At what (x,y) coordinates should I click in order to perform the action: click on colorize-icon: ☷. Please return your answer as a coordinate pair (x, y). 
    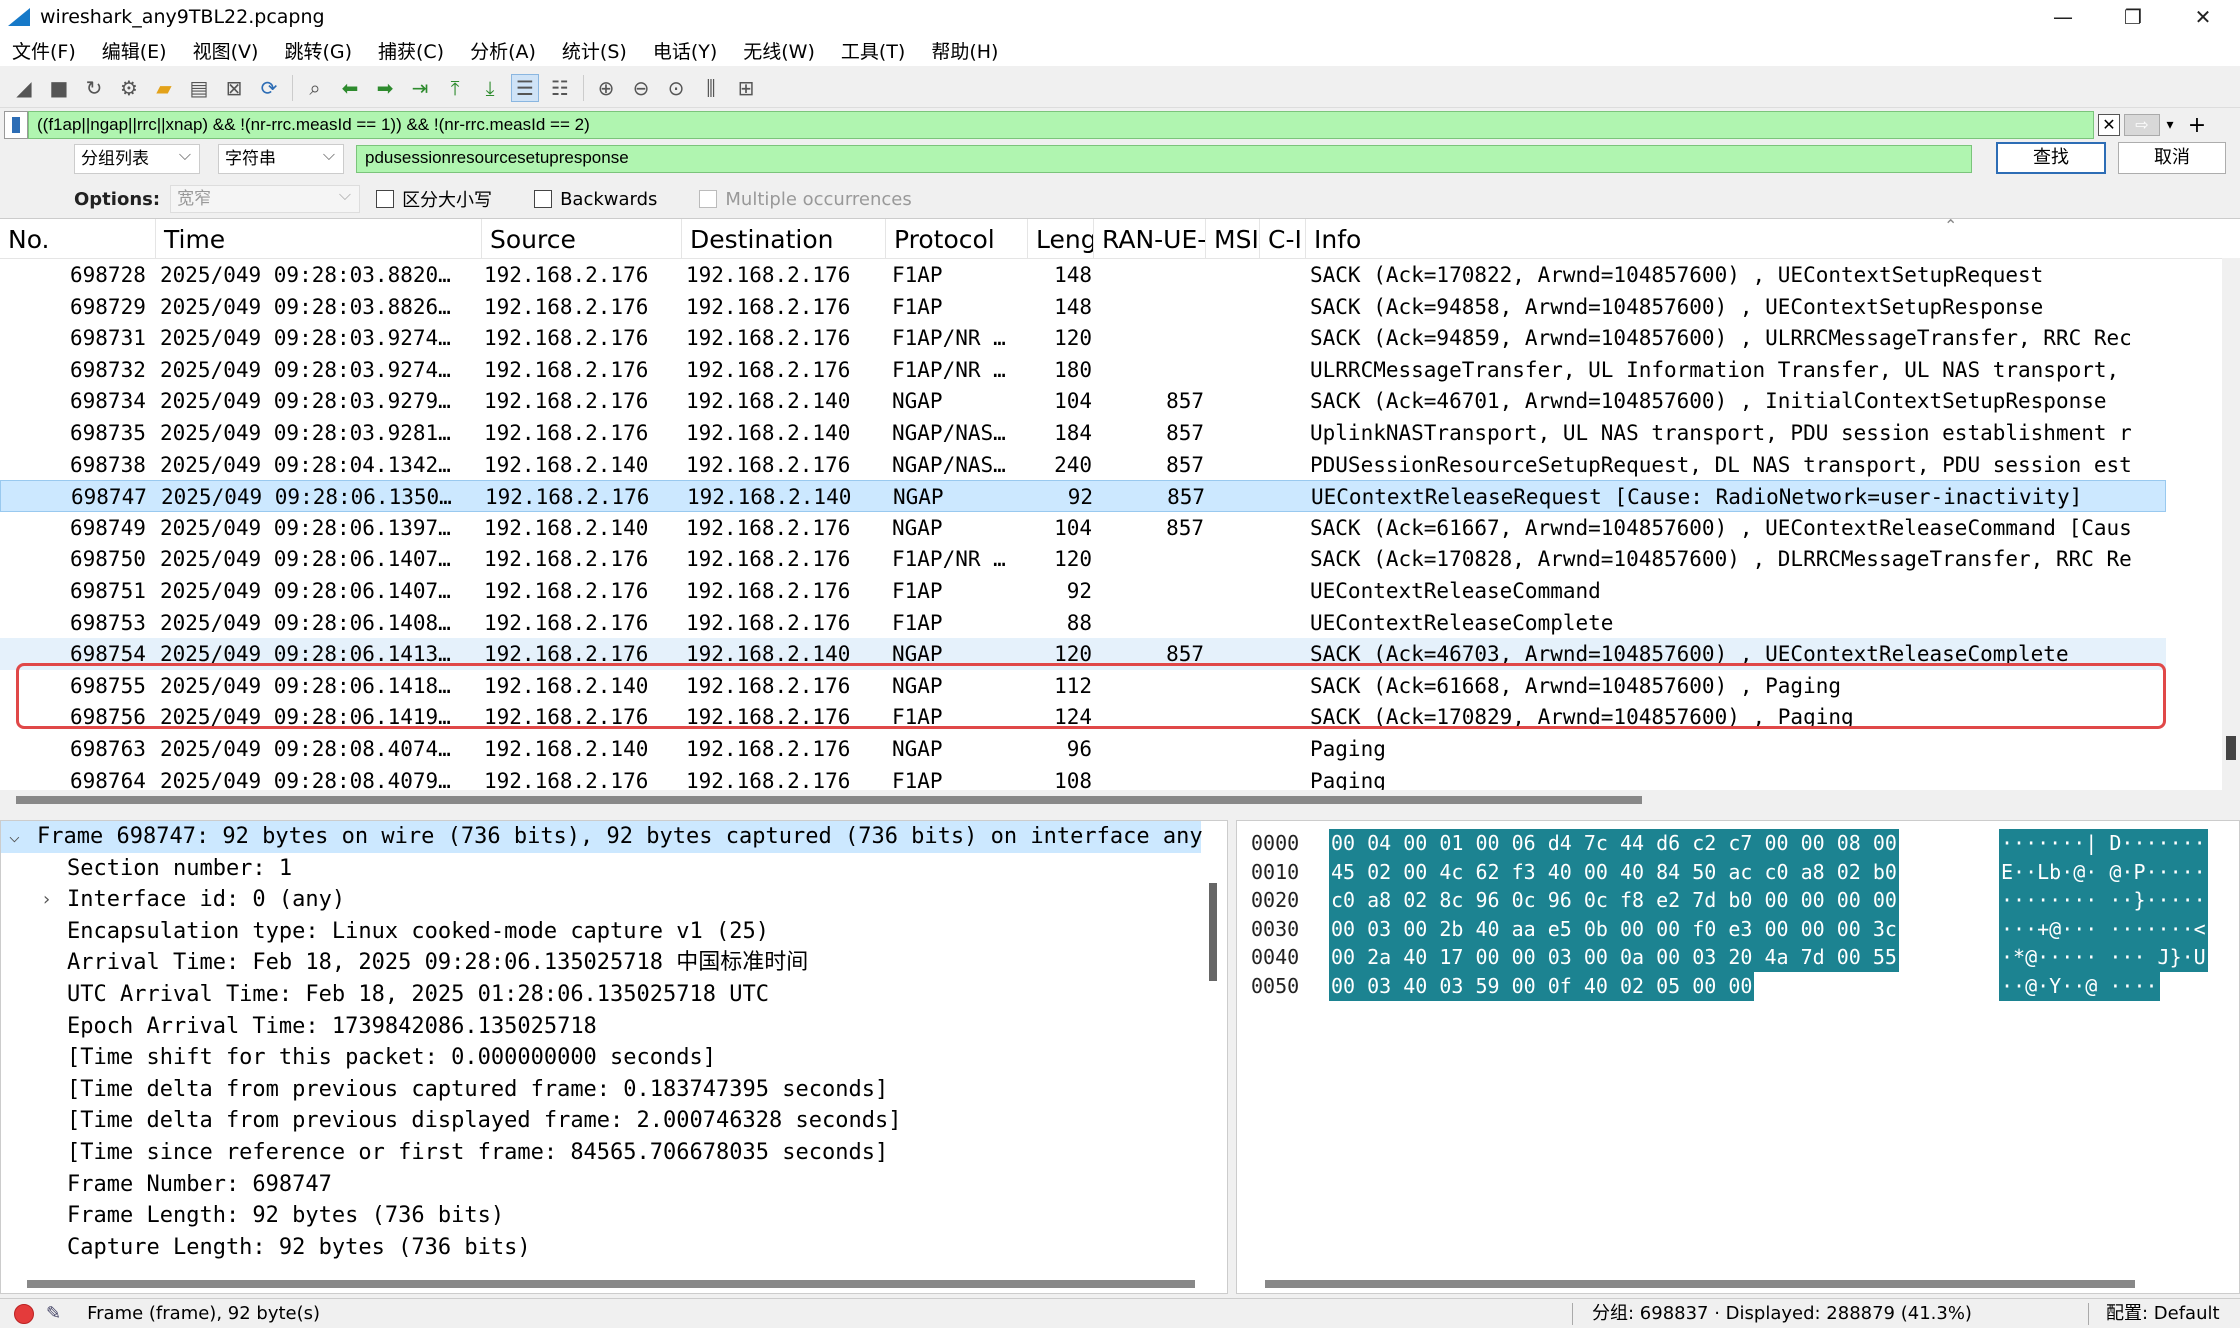
    Looking at the image, I should click on (560, 88).